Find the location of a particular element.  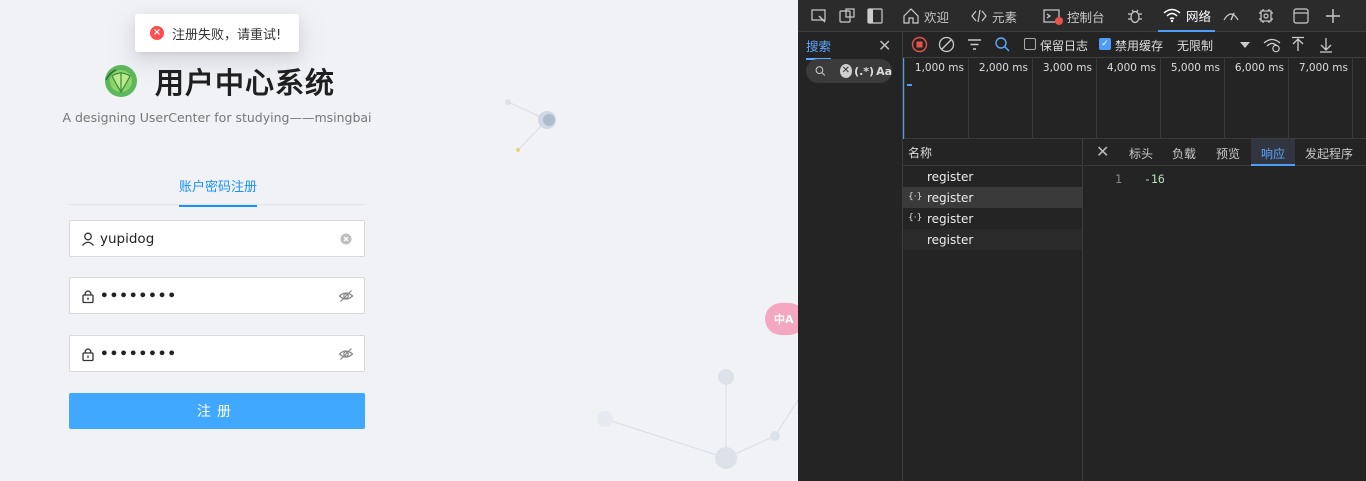

inspect-icon is located at coordinates (819, 16).